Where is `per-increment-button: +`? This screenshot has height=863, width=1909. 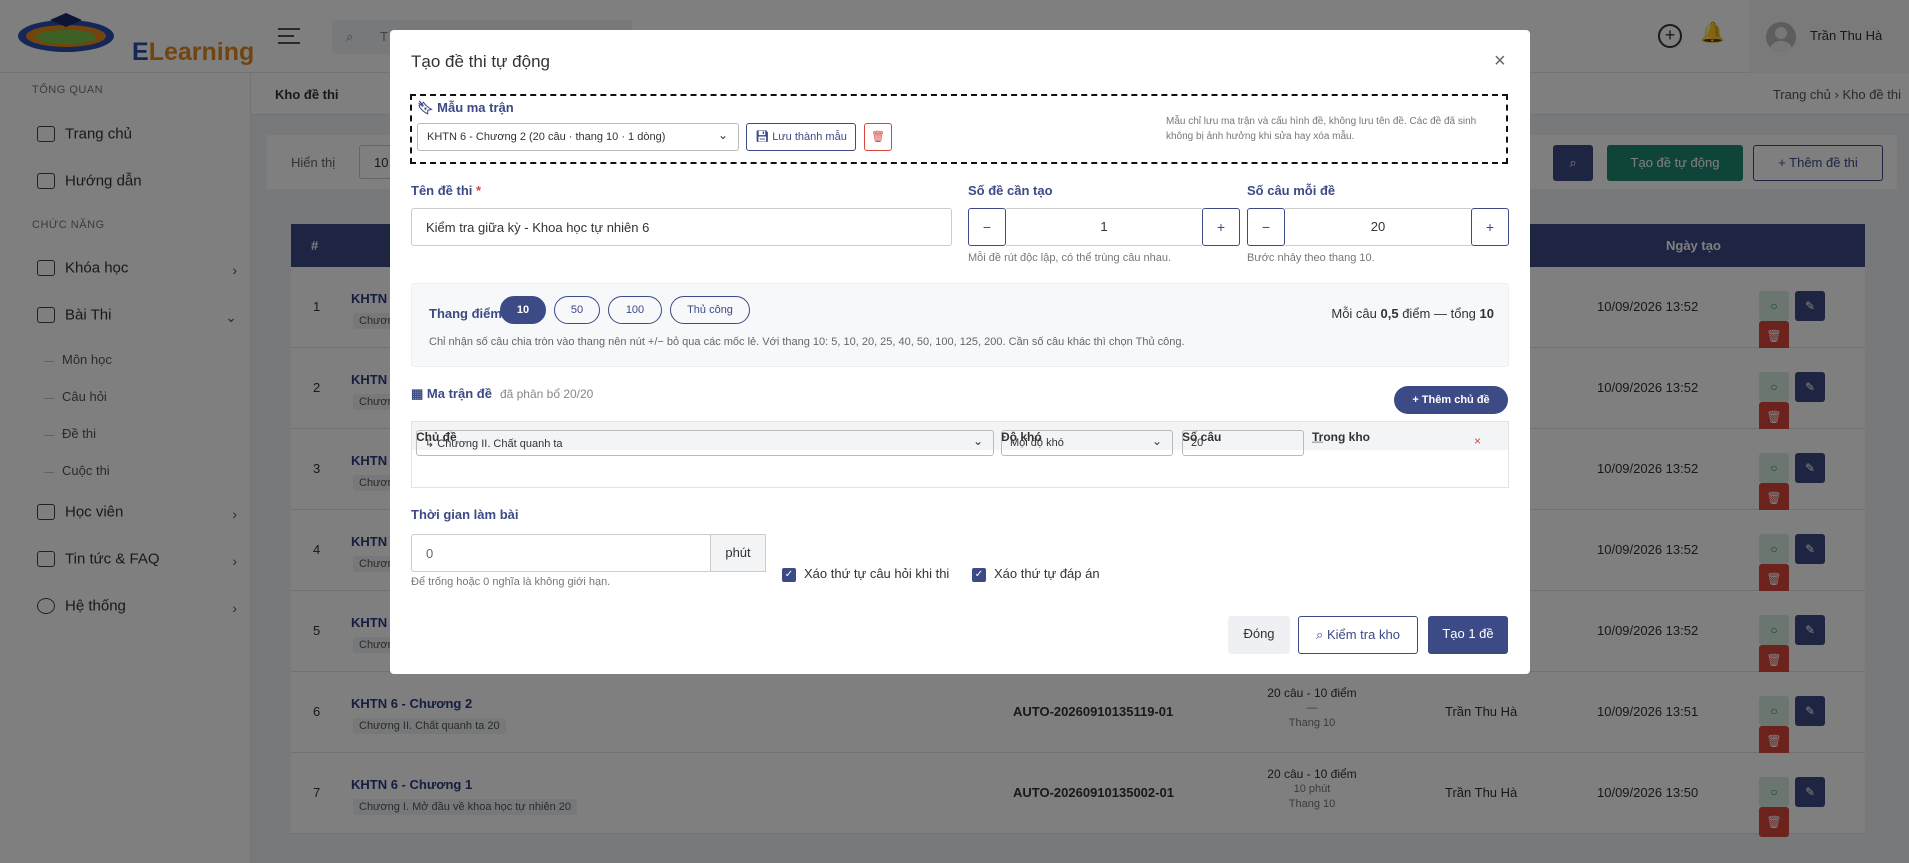
per-increment-button: + is located at coordinates (1490, 227).